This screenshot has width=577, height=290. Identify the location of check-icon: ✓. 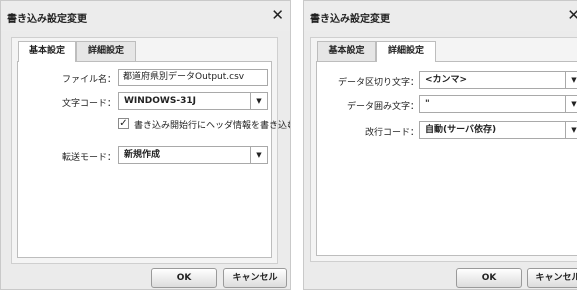
(123, 123).